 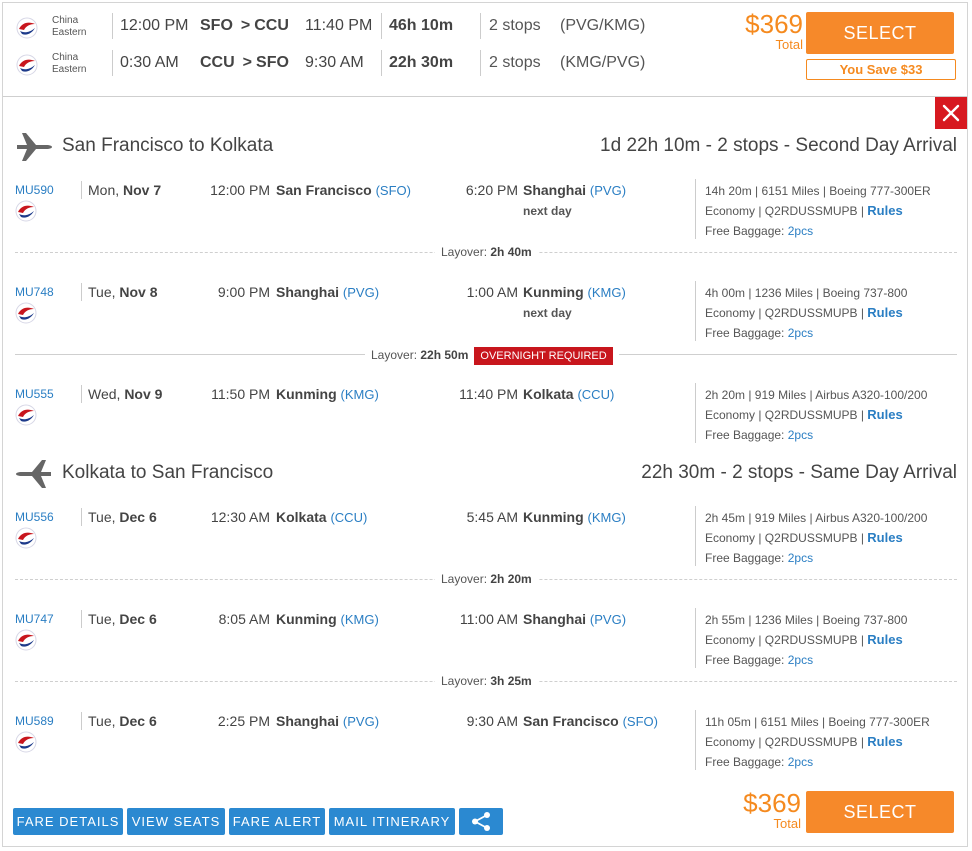 I want to click on depart-airport: Kolkata (CCU), so click(x=322, y=517).